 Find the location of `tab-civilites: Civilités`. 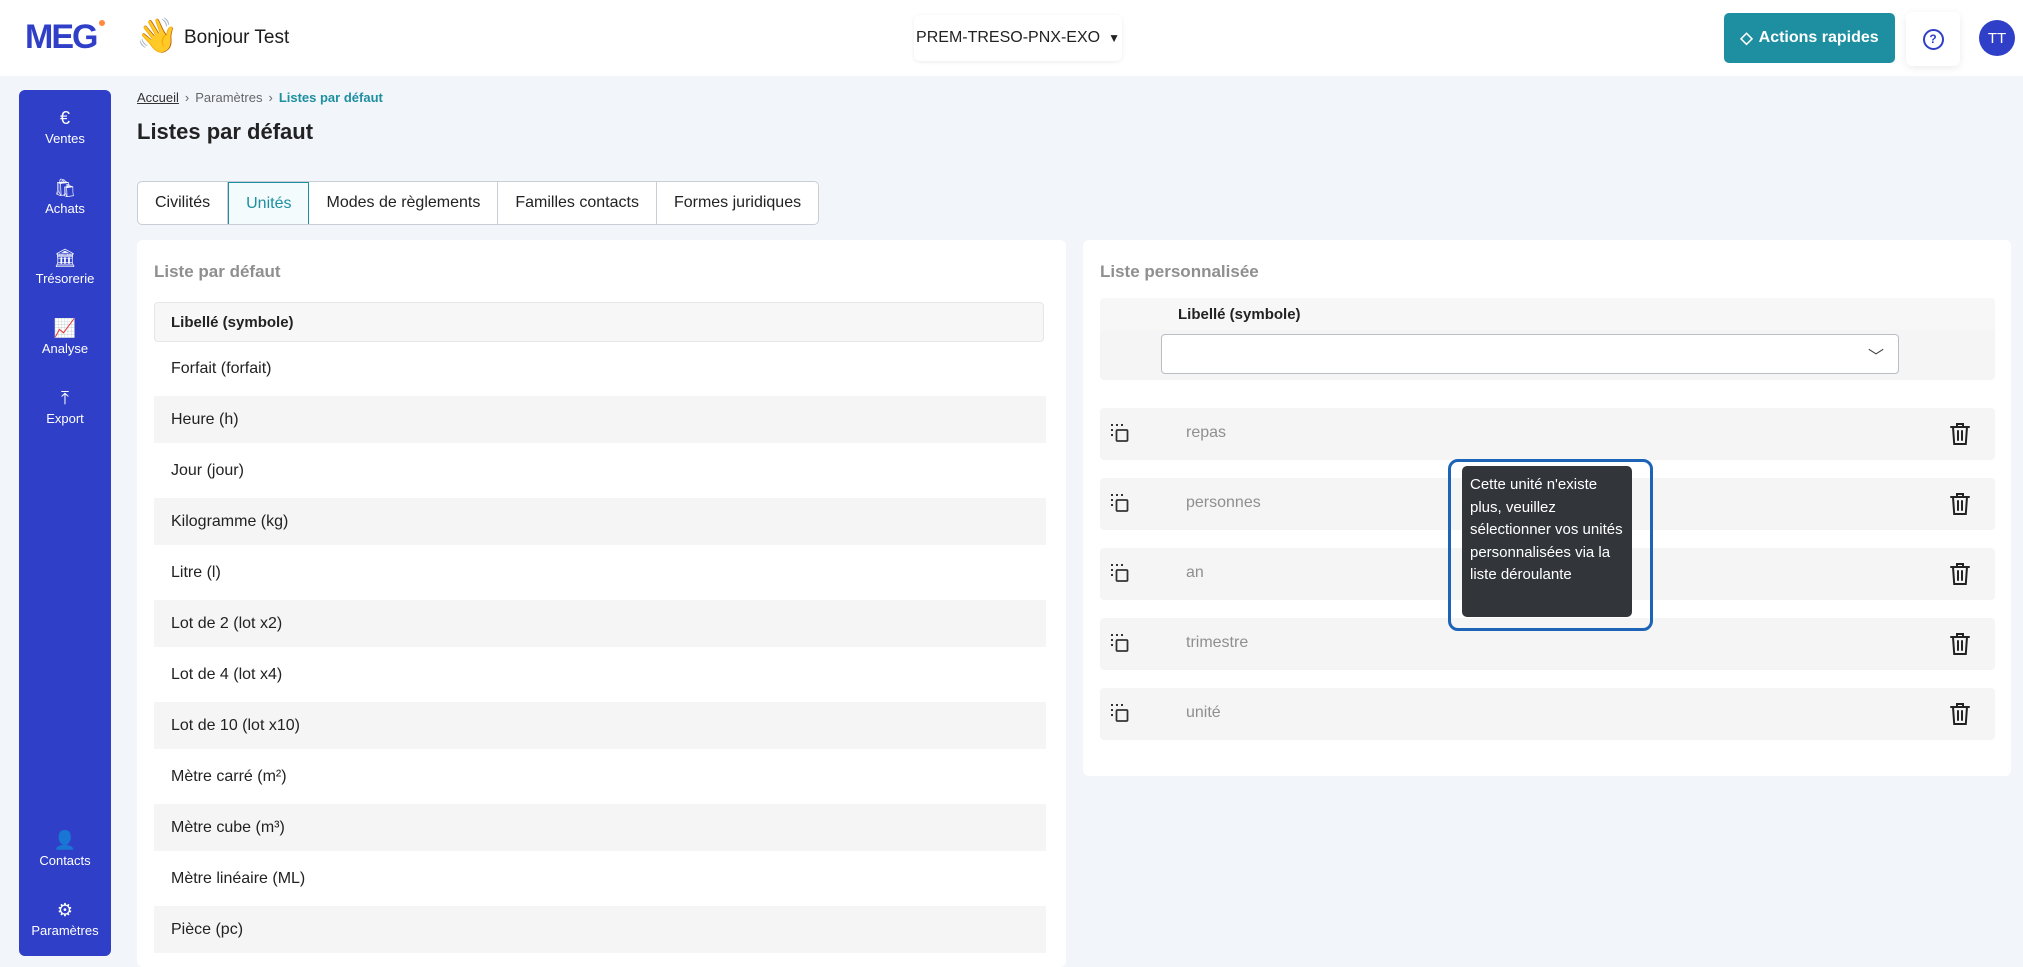

tab-civilites: Civilités is located at coordinates (183, 203).